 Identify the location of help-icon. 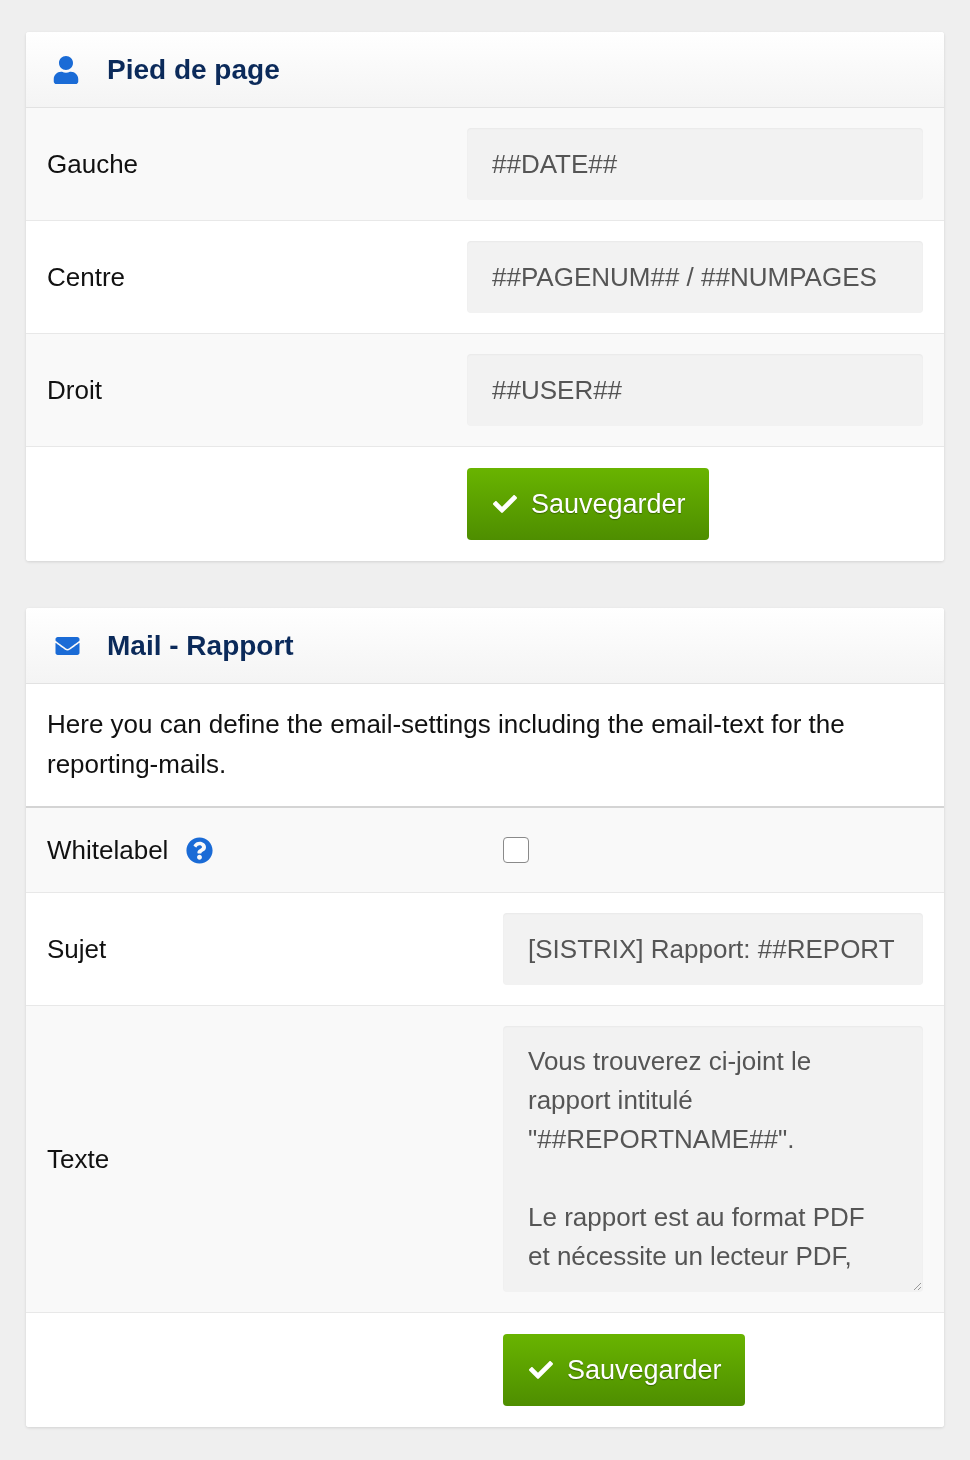
(200, 850).